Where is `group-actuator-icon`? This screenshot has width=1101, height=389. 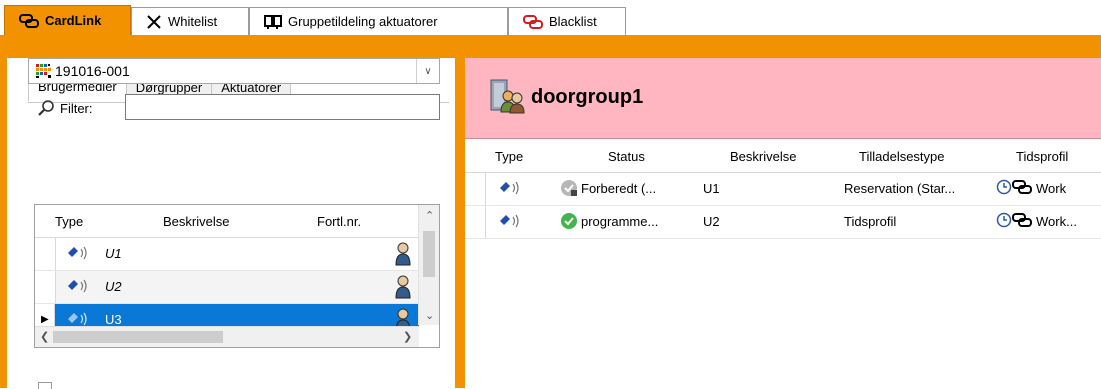 group-actuator-icon is located at coordinates (273, 21).